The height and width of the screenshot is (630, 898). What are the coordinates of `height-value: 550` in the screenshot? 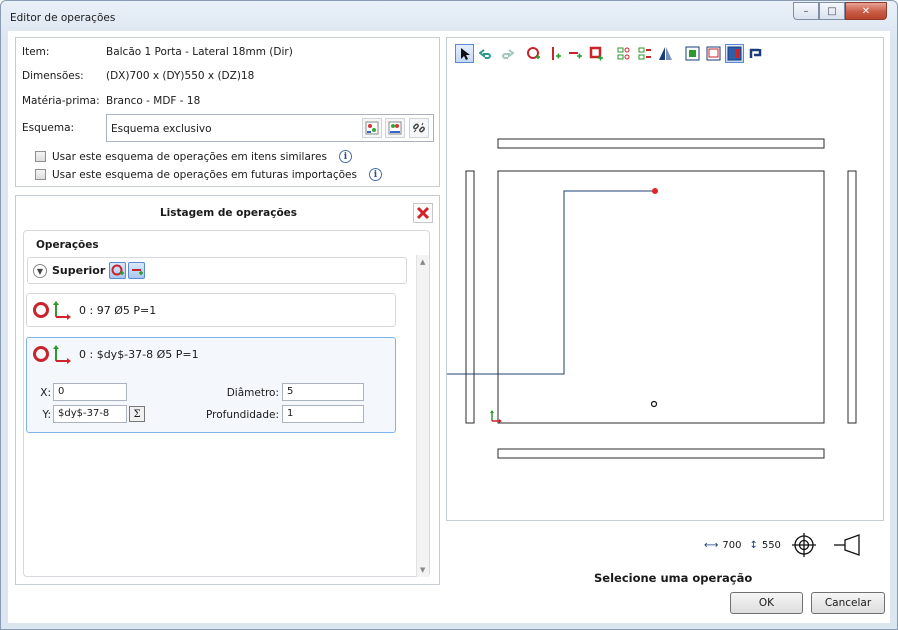 It's located at (771, 545).